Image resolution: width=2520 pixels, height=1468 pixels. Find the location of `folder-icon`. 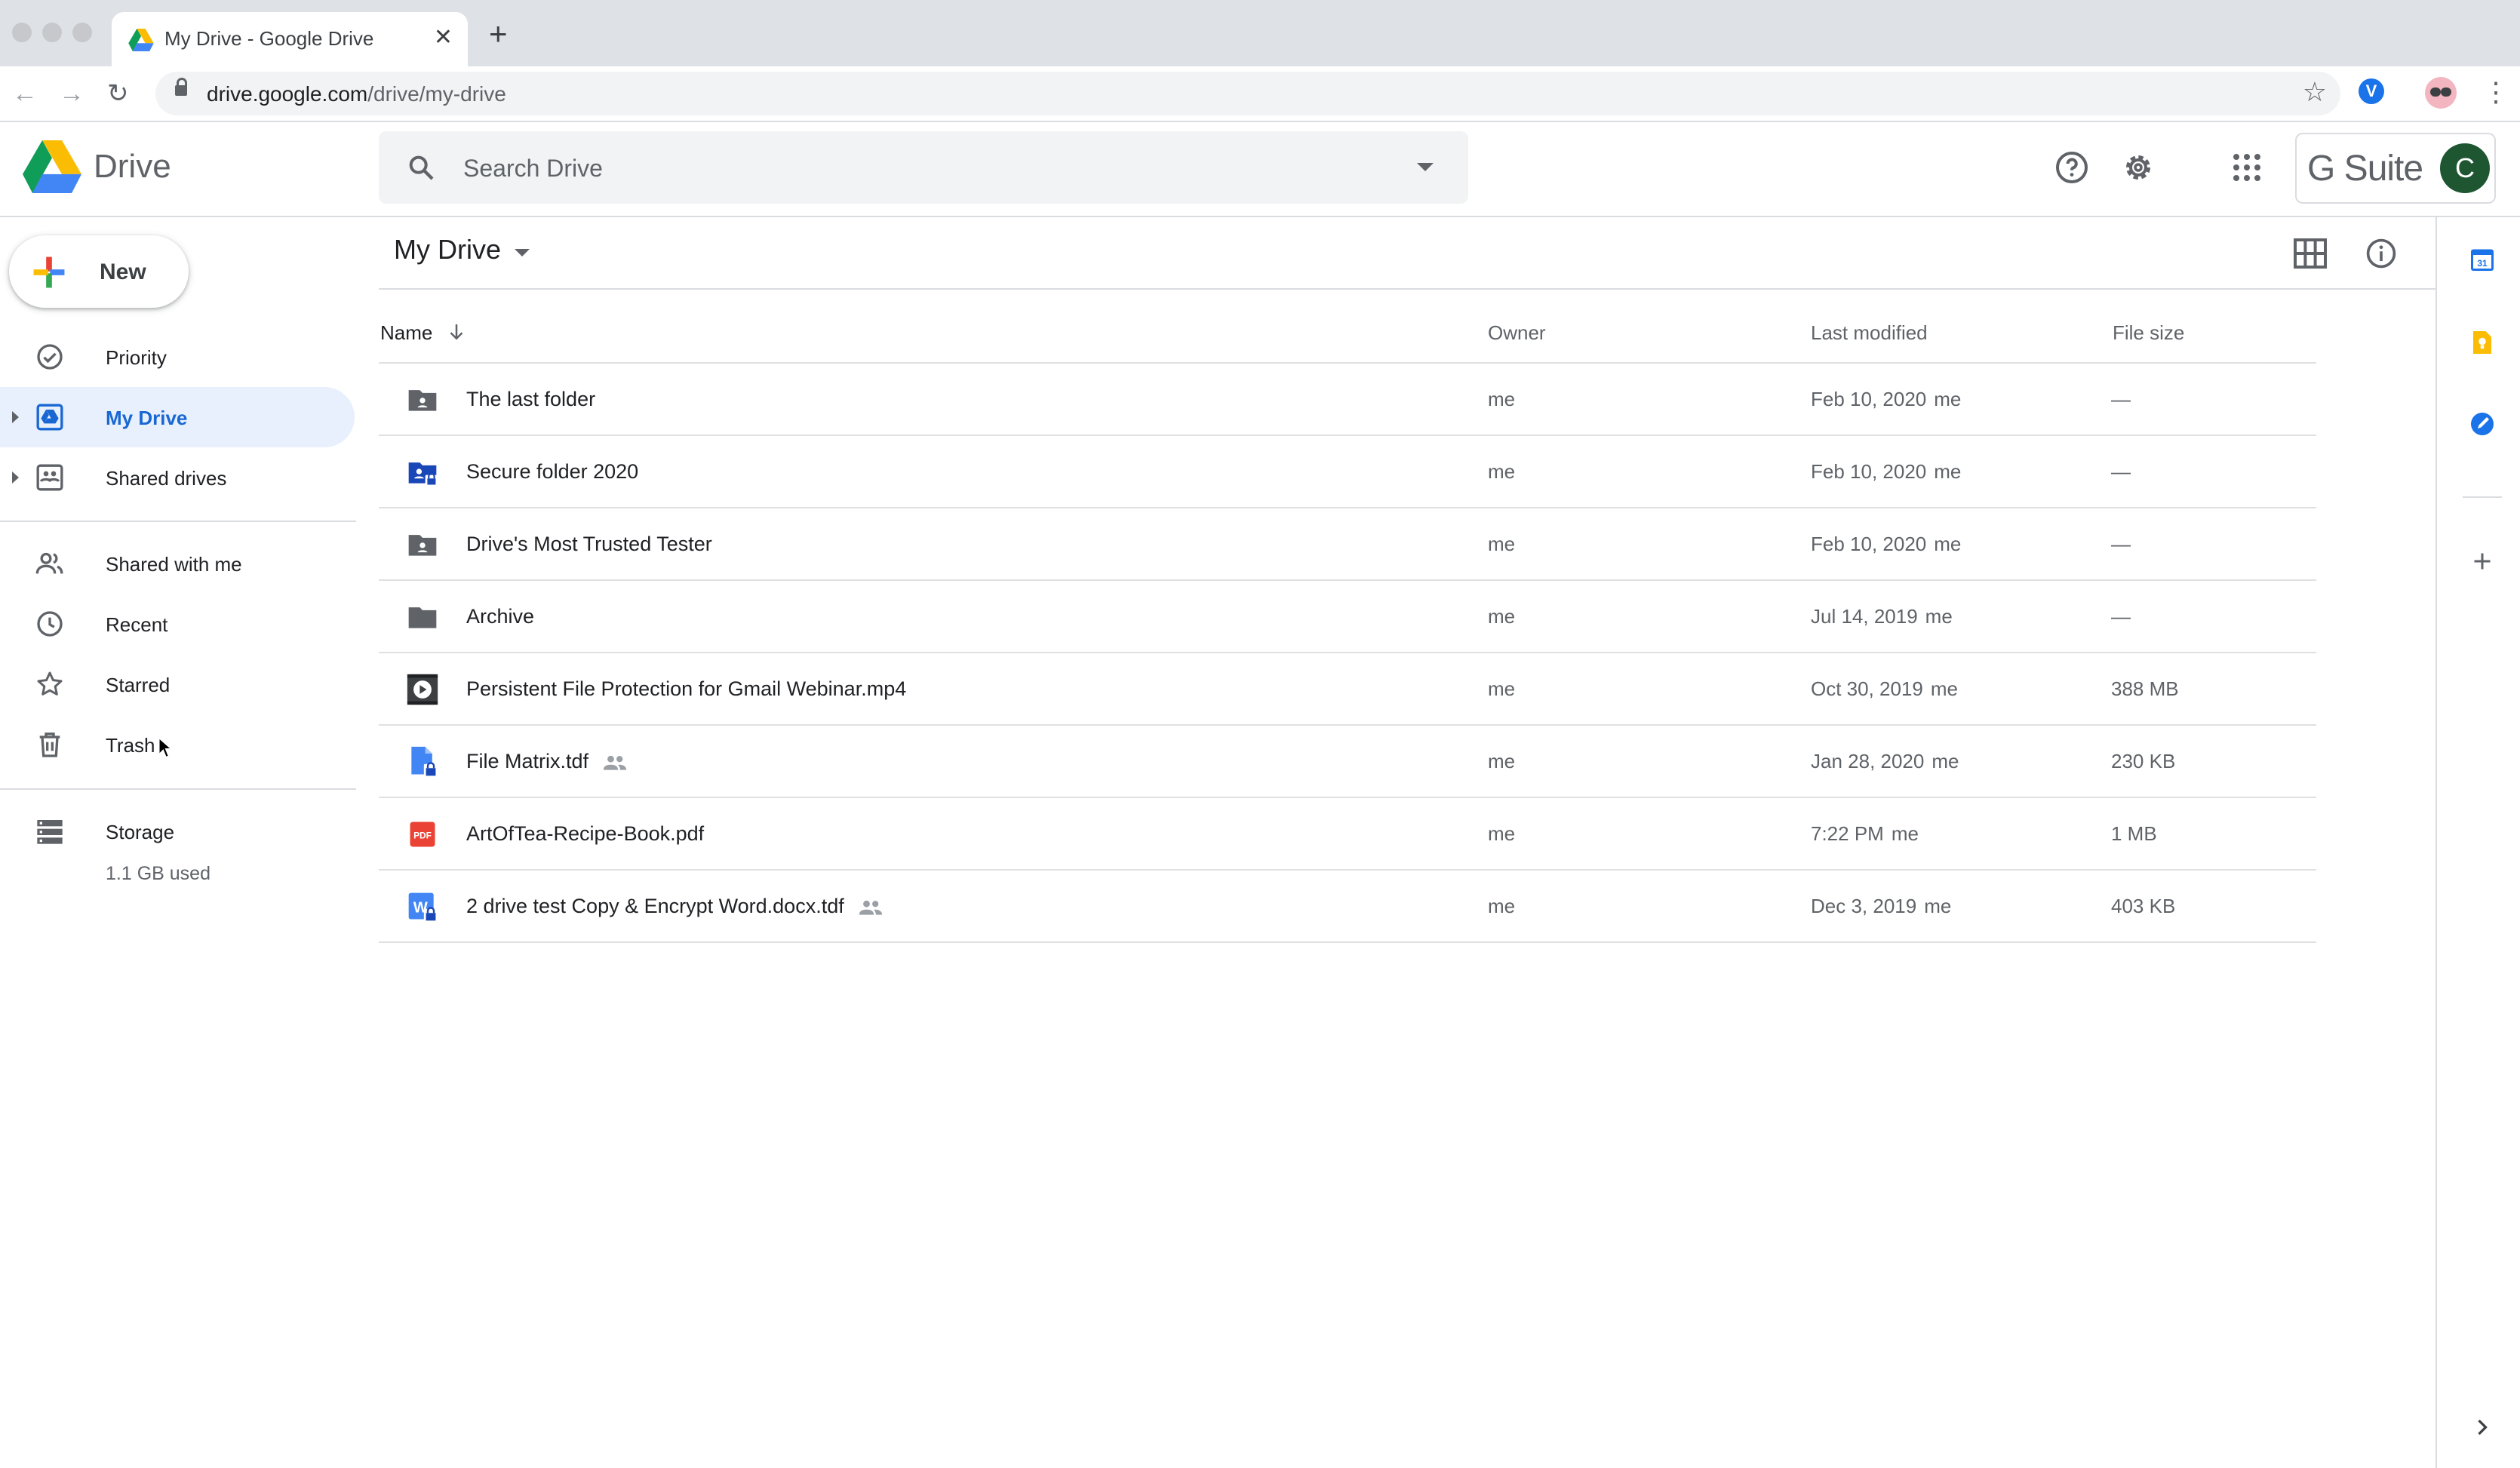

folder-icon is located at coordinates (422, 618).